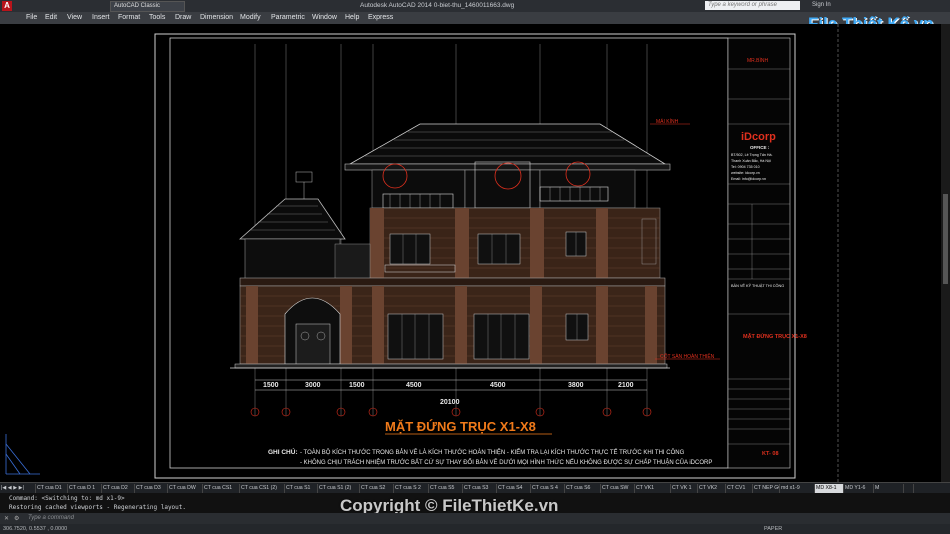 This screenshot has width=950, height=534. What do you see at coordinates (766, 488) in the screenshot?
I see `layout-tab: CT NEP GO` at bounding box center [766, 488].